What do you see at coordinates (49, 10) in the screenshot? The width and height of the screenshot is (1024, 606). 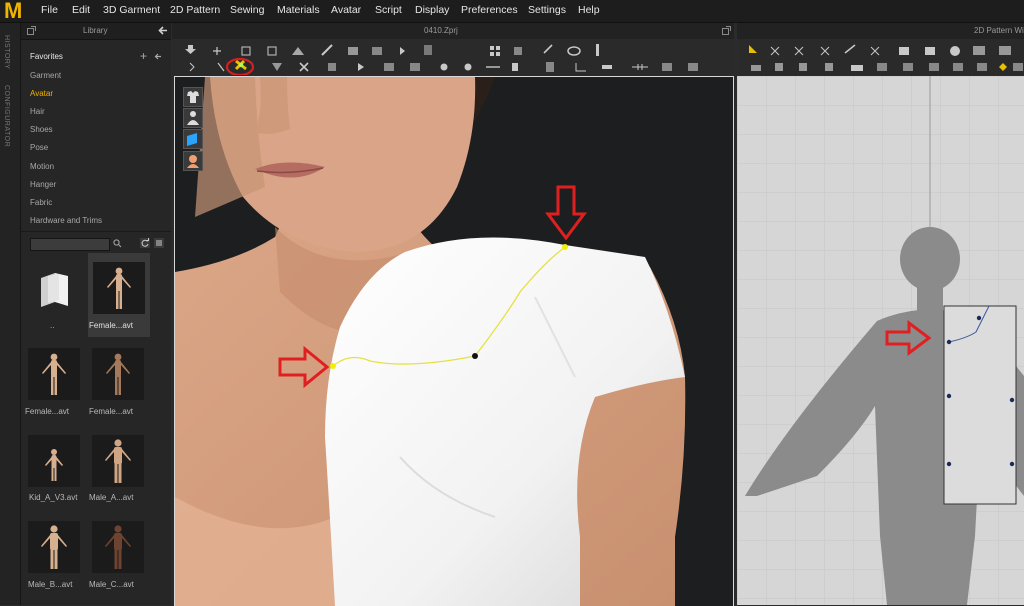 I see `menu-file: File` at bounding box center [49, 10].